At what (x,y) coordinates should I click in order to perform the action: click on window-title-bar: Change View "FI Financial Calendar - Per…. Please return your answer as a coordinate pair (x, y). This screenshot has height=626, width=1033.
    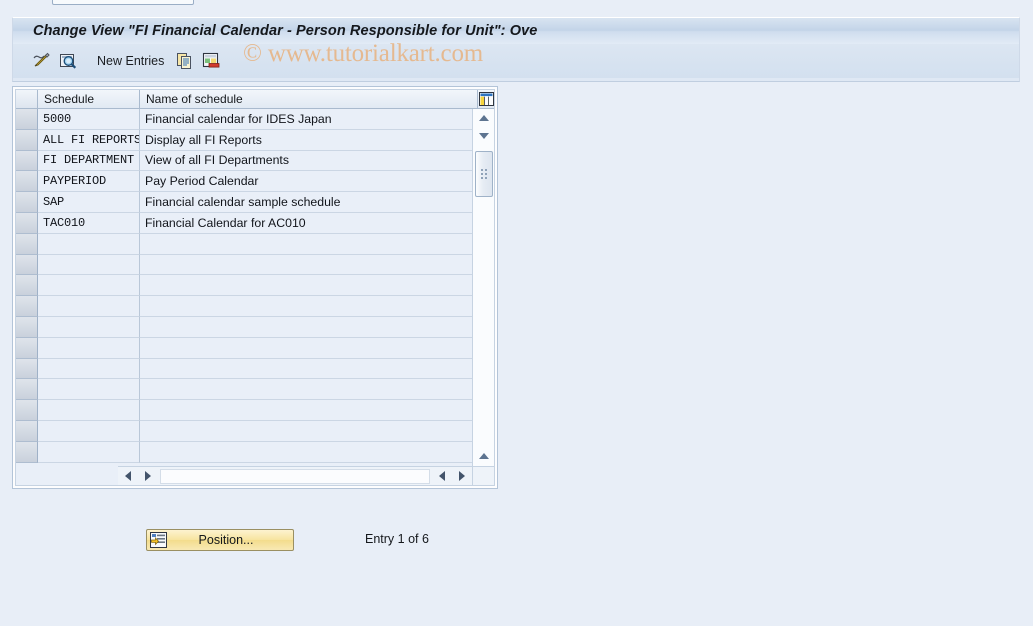
    Looking at the image, I should click on (516, 30).